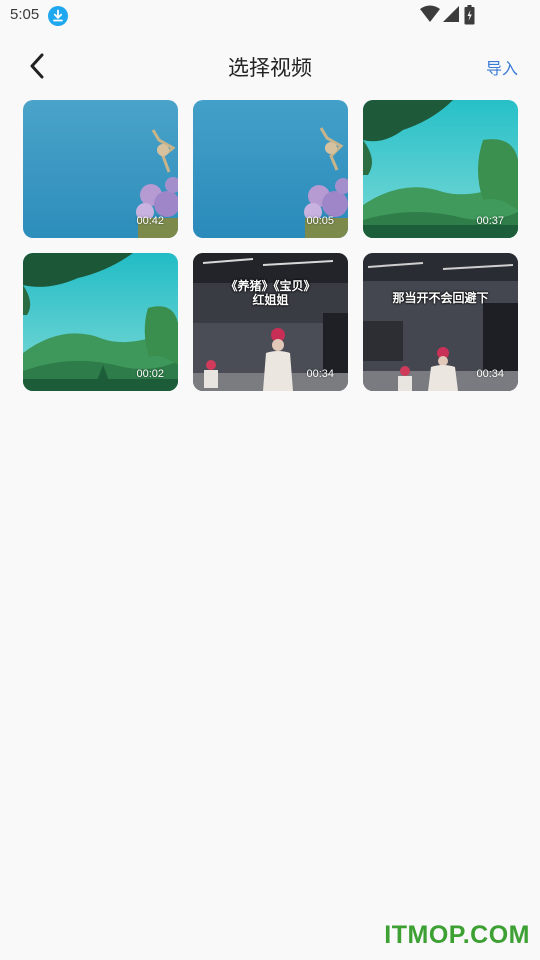 This screenshot has width=540, height=960. I want to click on watermark: ITMOP.COM, so click(457, 935).